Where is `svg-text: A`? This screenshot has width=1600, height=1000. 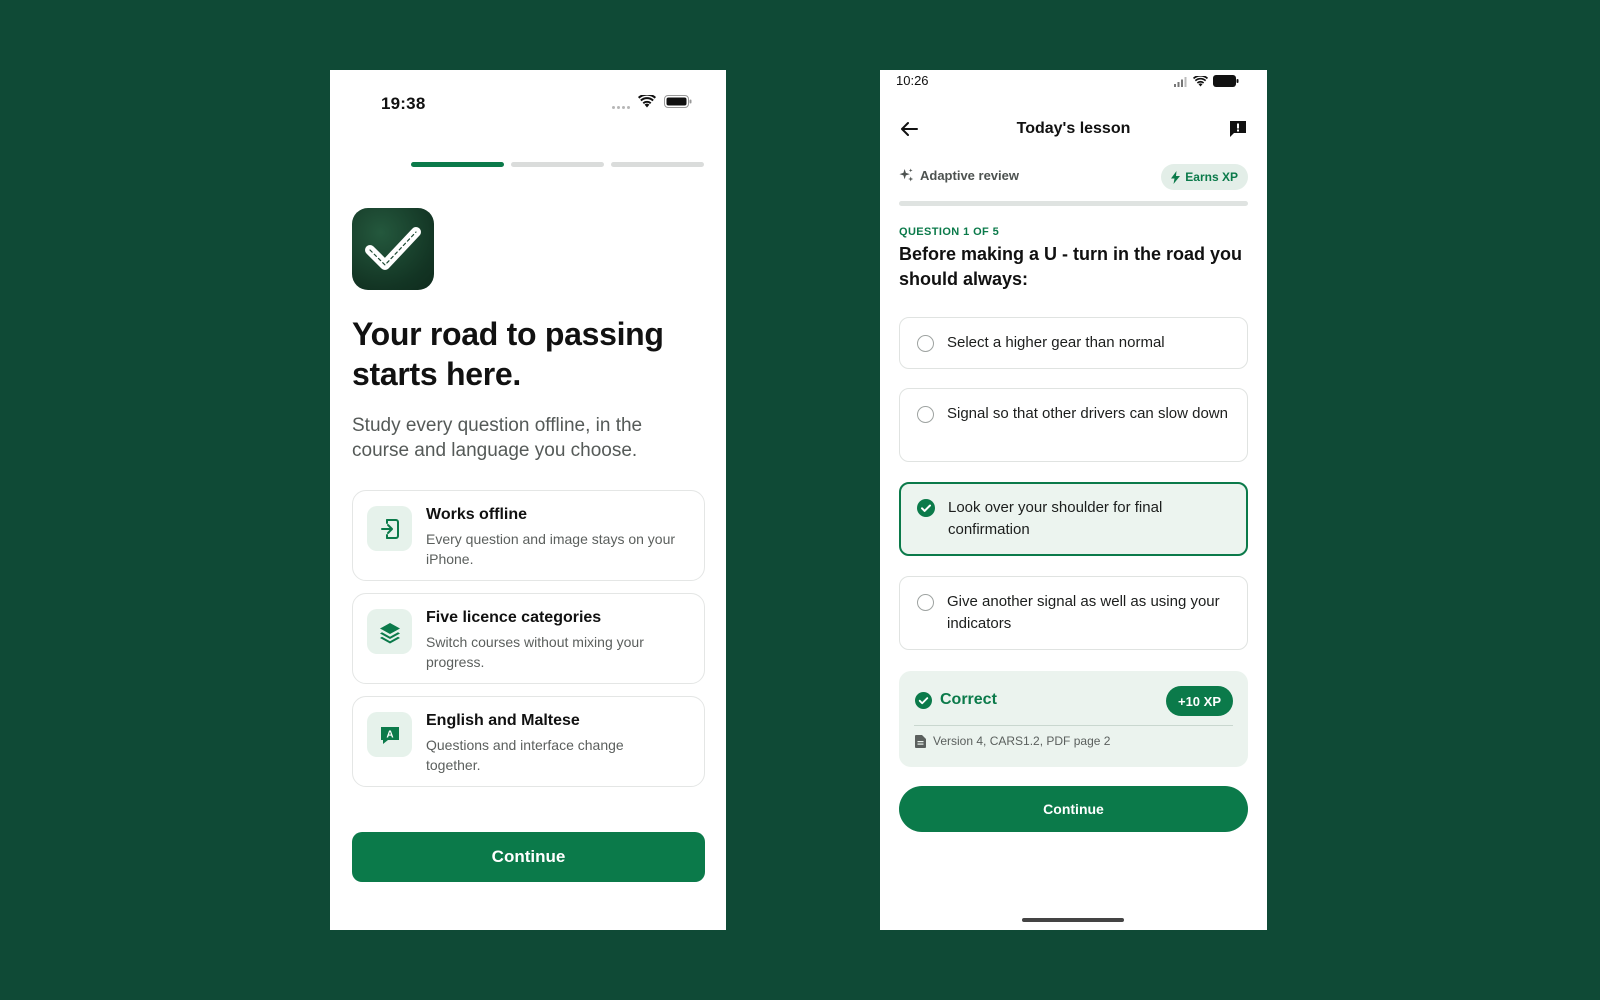
svg-text: A is located at coordinates (389, 734).